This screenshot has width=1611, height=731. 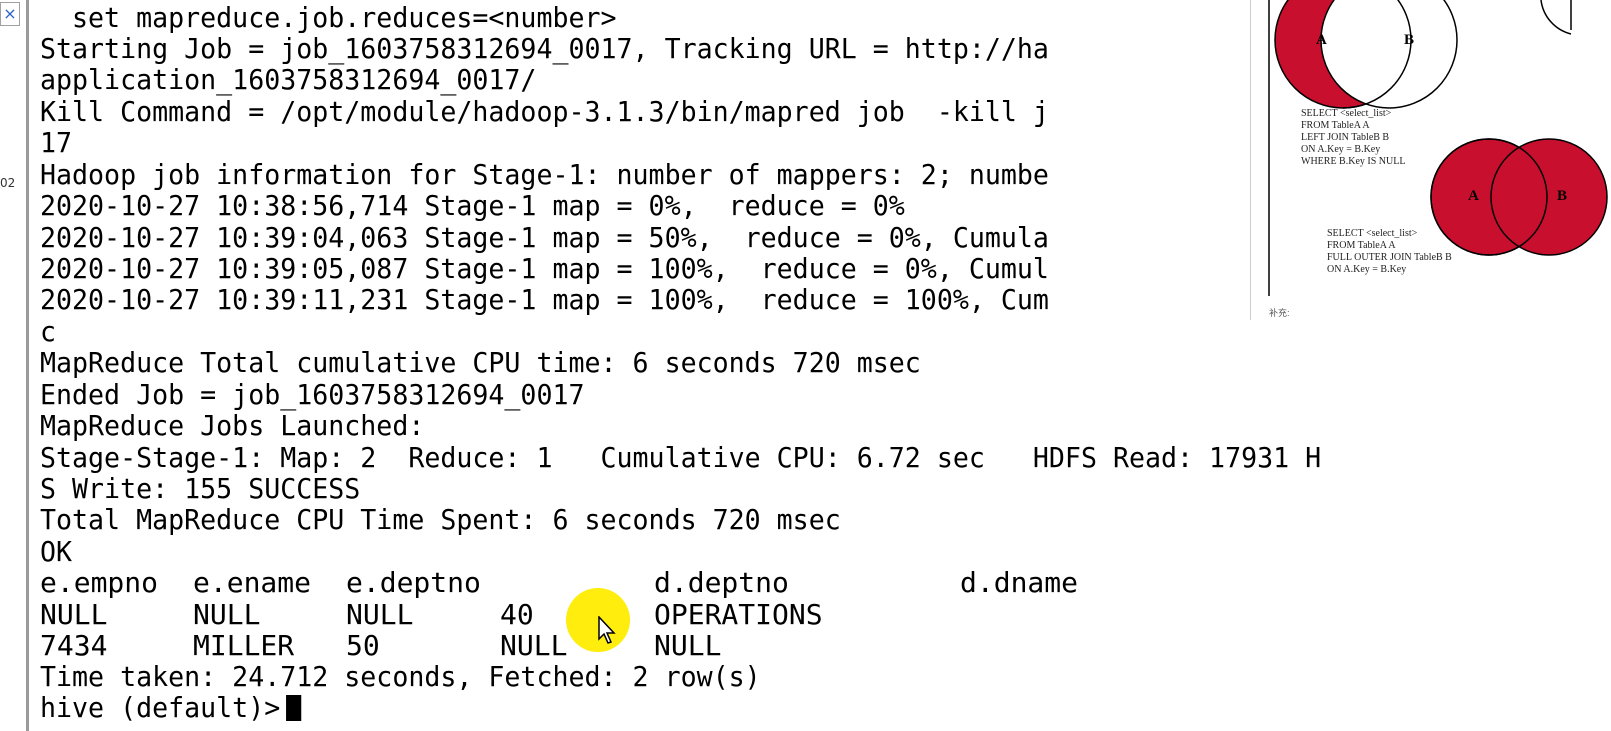 I want to click on full-outer-join-diagram, so click(x=1519, y=197).